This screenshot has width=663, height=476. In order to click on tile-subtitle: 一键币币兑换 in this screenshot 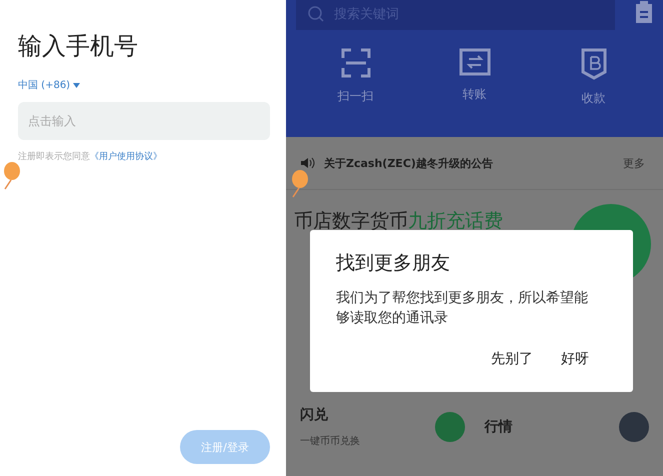, I will do `click(330, 441)`.